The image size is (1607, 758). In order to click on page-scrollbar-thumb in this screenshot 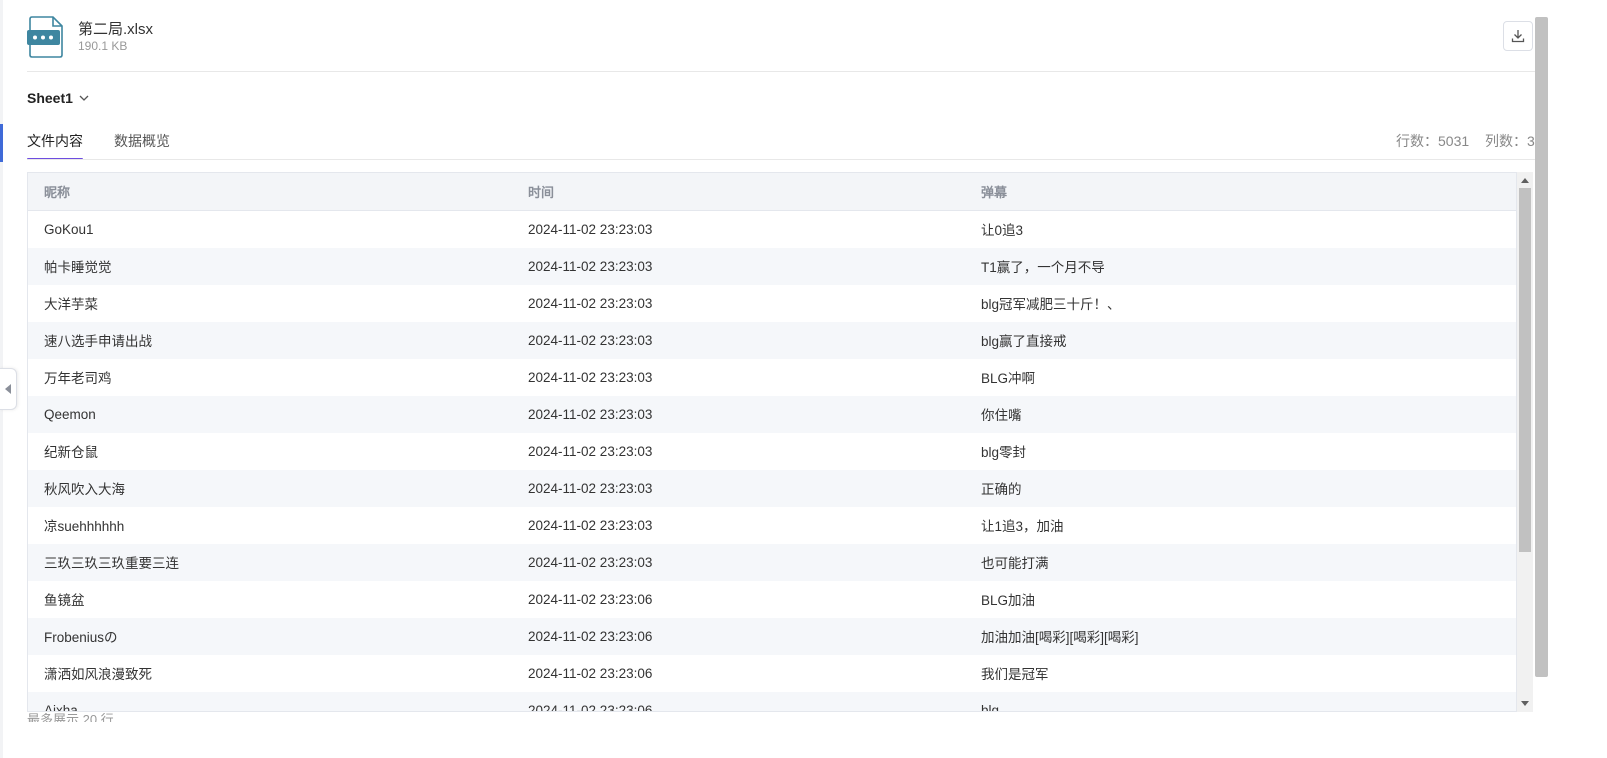, I will do `click(1541, 347)`.